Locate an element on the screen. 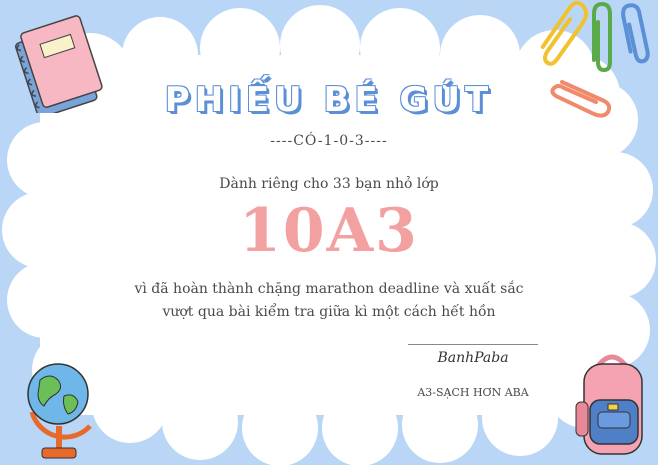 The width and height of the screenshot is (658, 465). dedication-text: Dành riêng cho 33 bạn nhỏ lớp is located at coordinates (329, 184).